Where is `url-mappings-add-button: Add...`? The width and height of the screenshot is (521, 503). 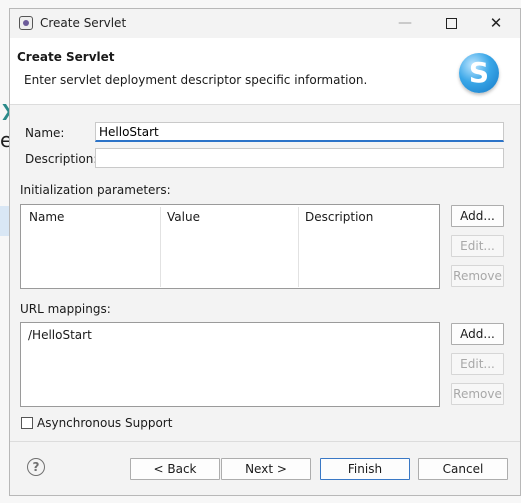 url-mappings-add-button: Add... is located at coordinates (477, 334).